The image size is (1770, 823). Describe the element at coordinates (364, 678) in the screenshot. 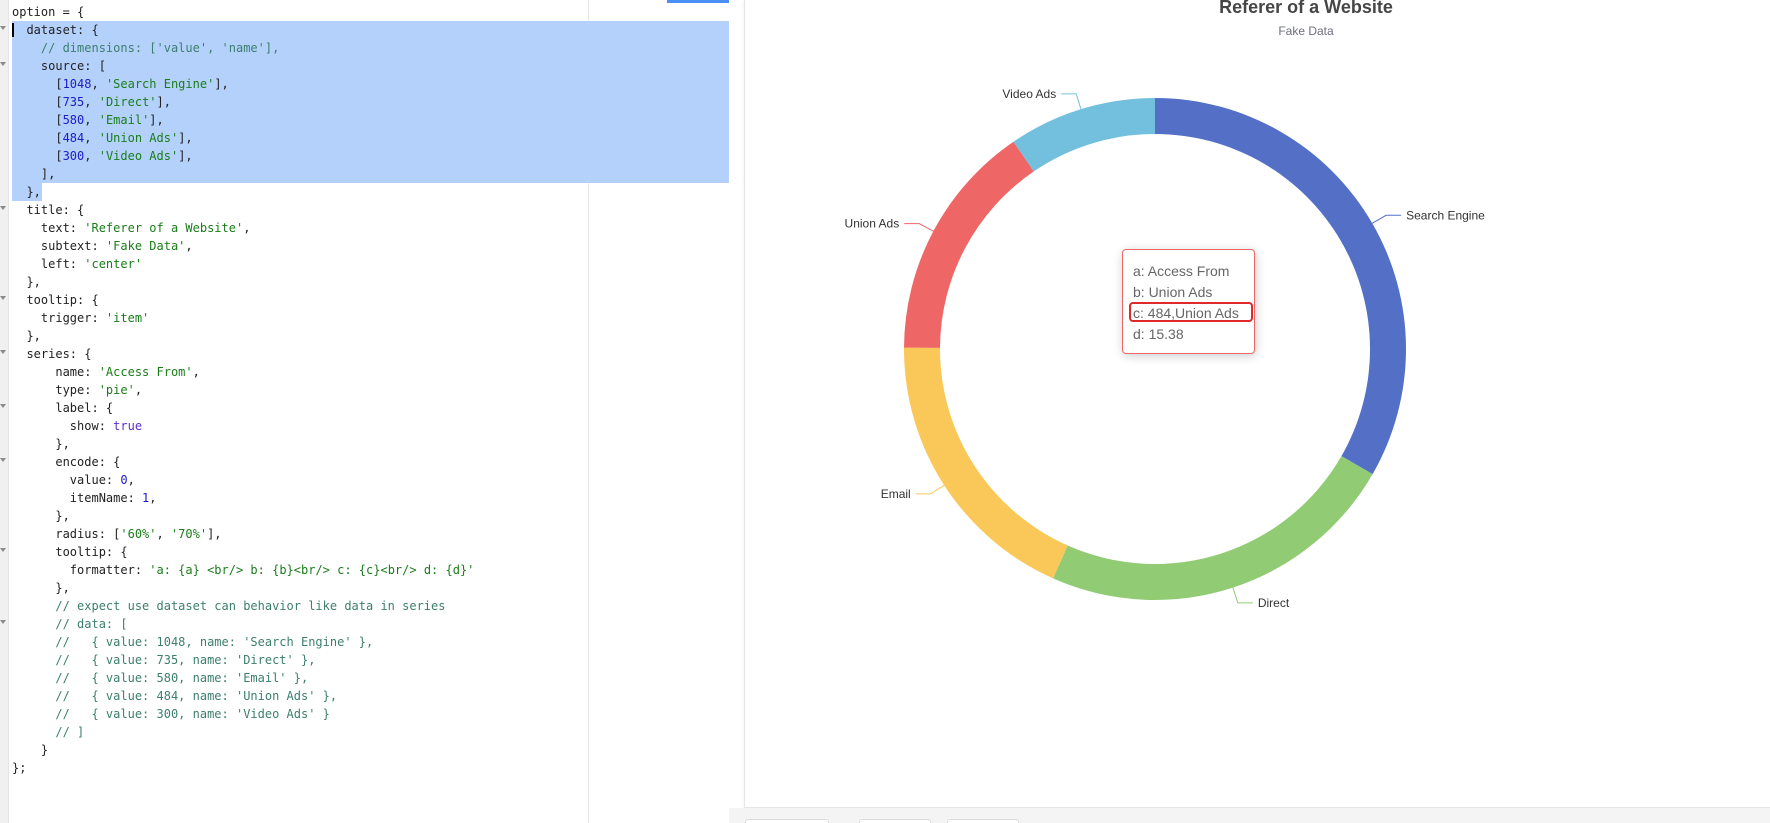

I see `code-line: // { value: 580, name: 'Email' },` at that location.